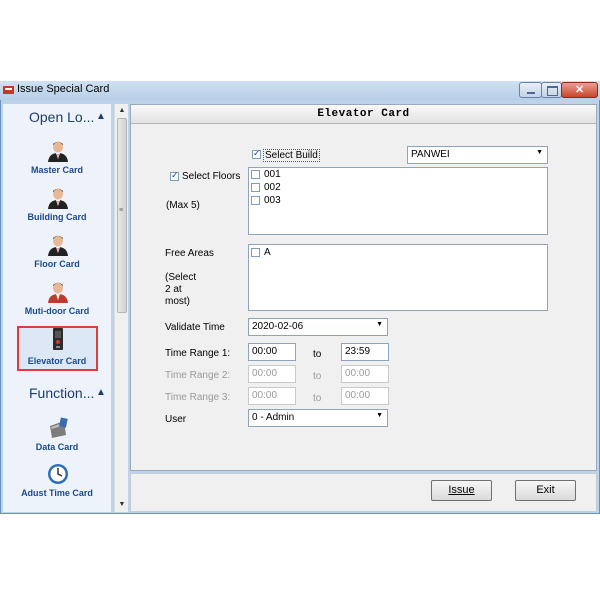  Describe the element at coordinates (530, 90) in the screenshot. I see `minimize-button` at that location.